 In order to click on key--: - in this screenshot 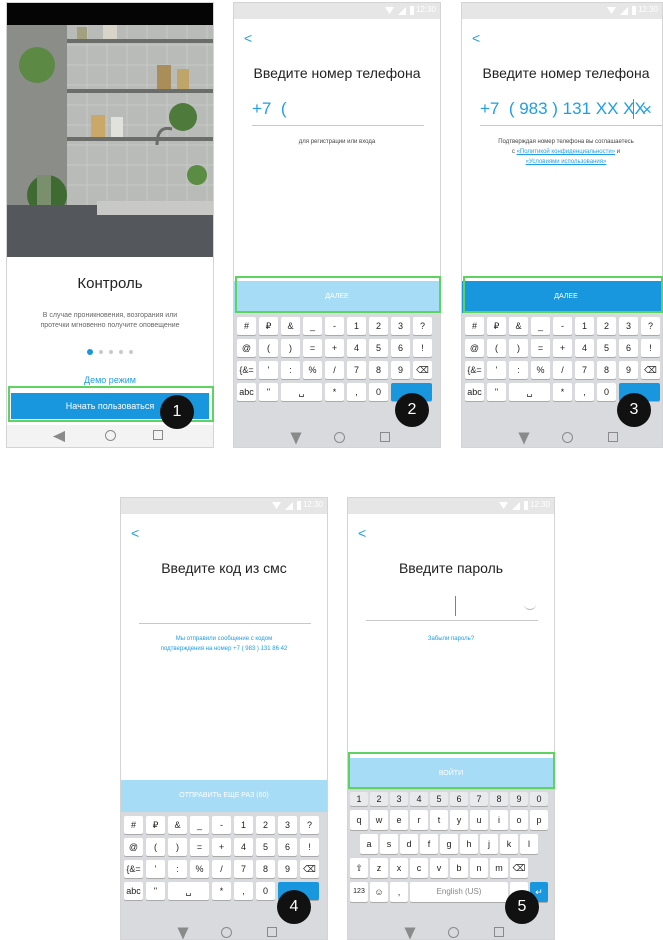, I will do `click(221, 825)`.